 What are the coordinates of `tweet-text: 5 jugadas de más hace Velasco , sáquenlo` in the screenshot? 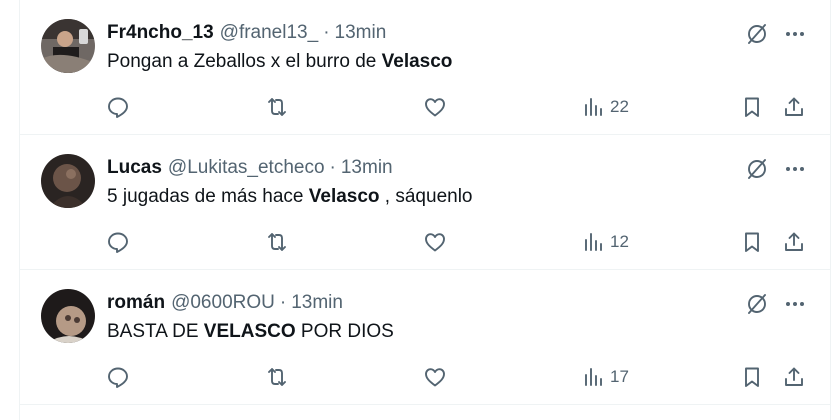 It's located at (290, 197).